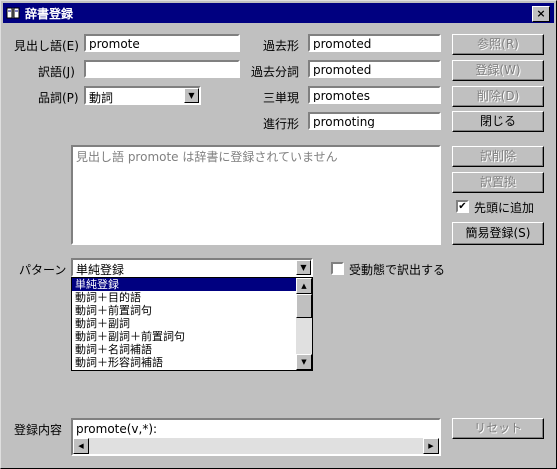 The width and height of the screenshot is (557, 469). I want to click on list-item: 動詞＋目的語, so click(184, 297).